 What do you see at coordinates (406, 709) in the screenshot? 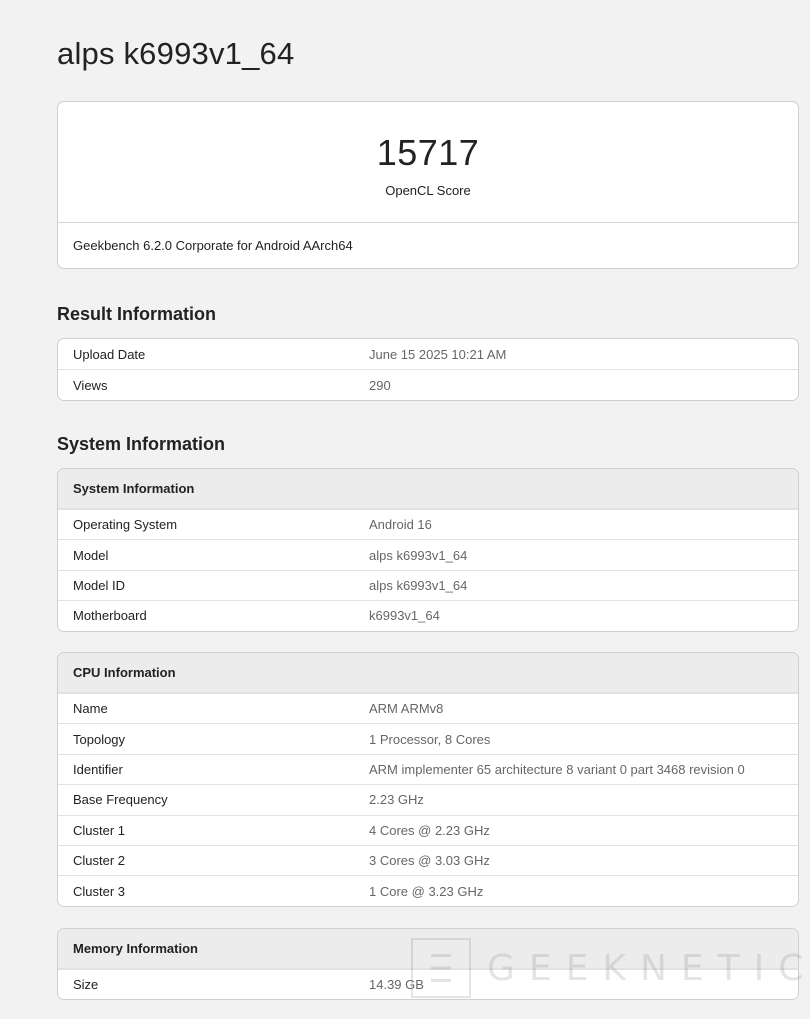
I see `row-value: ARM ARMv8` at bounding box center [406, 709].